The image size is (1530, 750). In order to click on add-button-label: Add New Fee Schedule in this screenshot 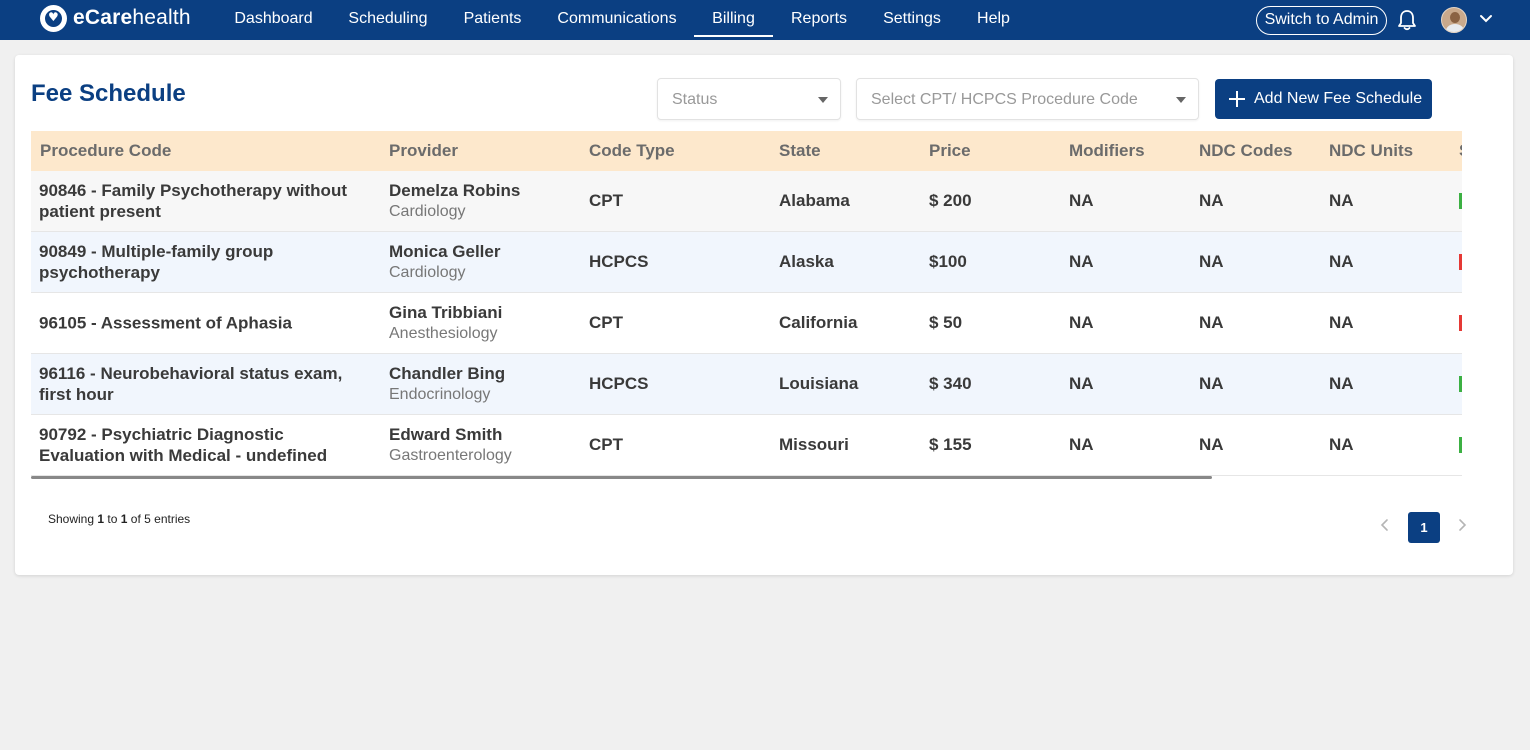, I will do `click(1338, 98)`.